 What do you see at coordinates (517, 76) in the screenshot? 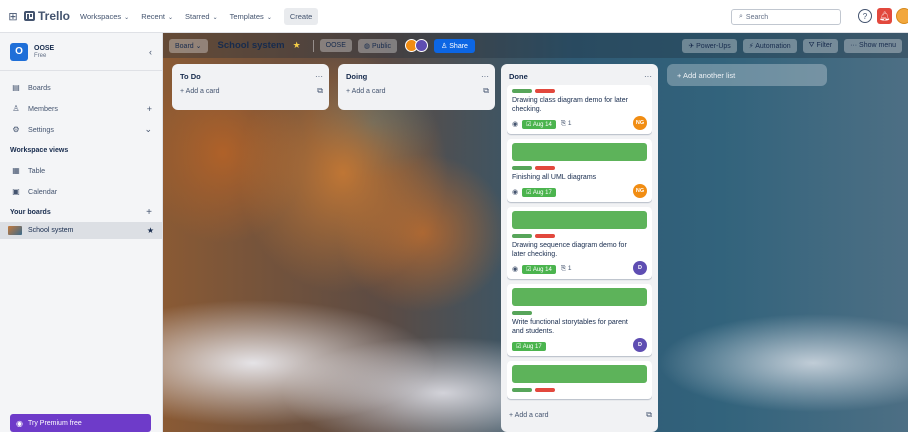
I see `list-title: Done` at bounding box center [517, 76].